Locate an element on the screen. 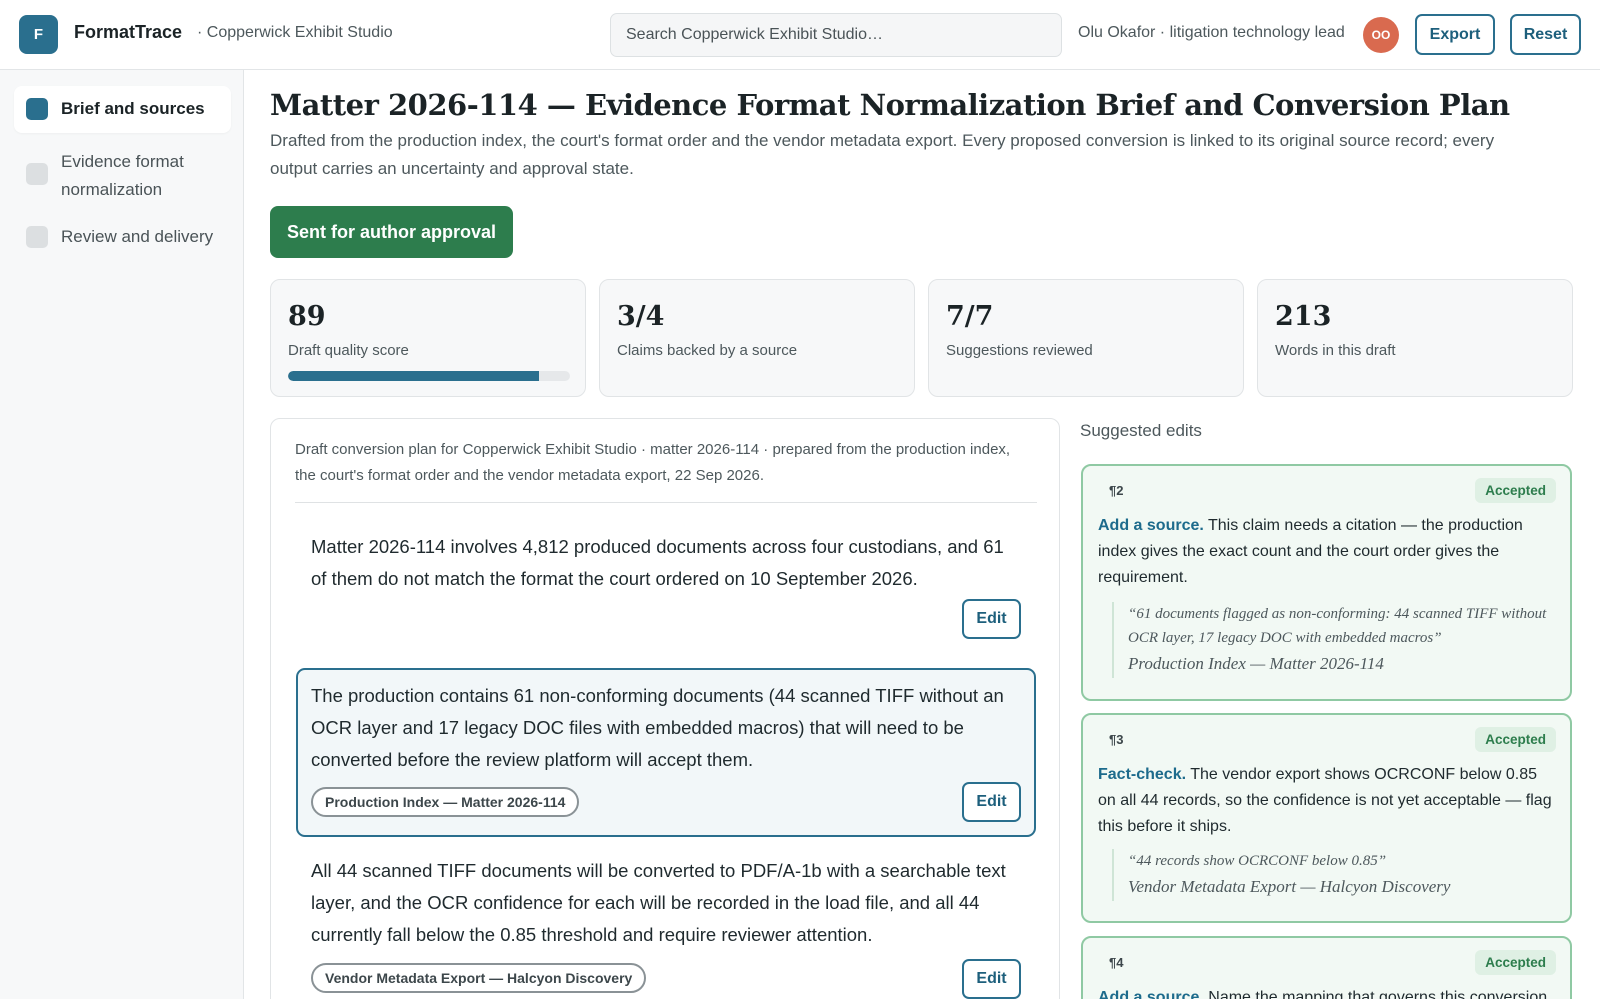 The width and height of the screenshot is (1600, 999). stat-card-suggestions: 7/7 Suggestions reviewed is located at coordinates (1086, 338).